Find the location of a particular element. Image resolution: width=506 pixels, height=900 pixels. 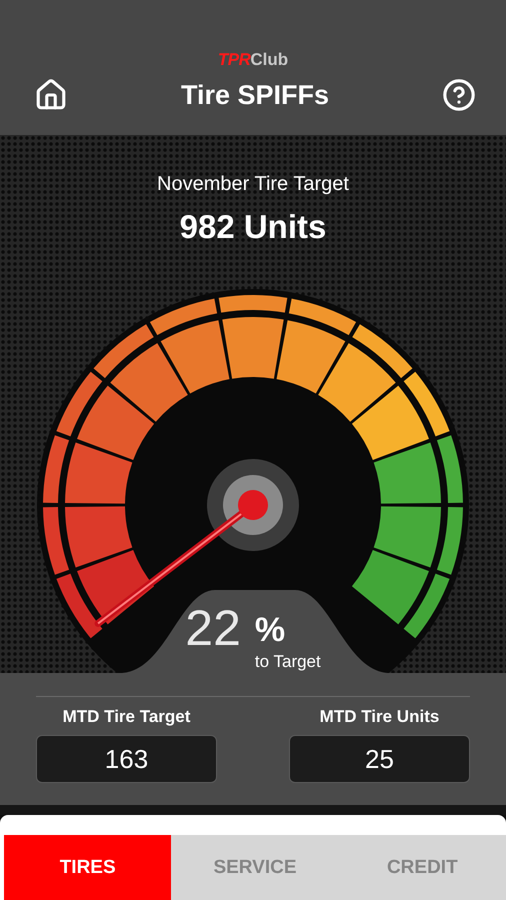

home-icon is located at coordinates (51, 95).